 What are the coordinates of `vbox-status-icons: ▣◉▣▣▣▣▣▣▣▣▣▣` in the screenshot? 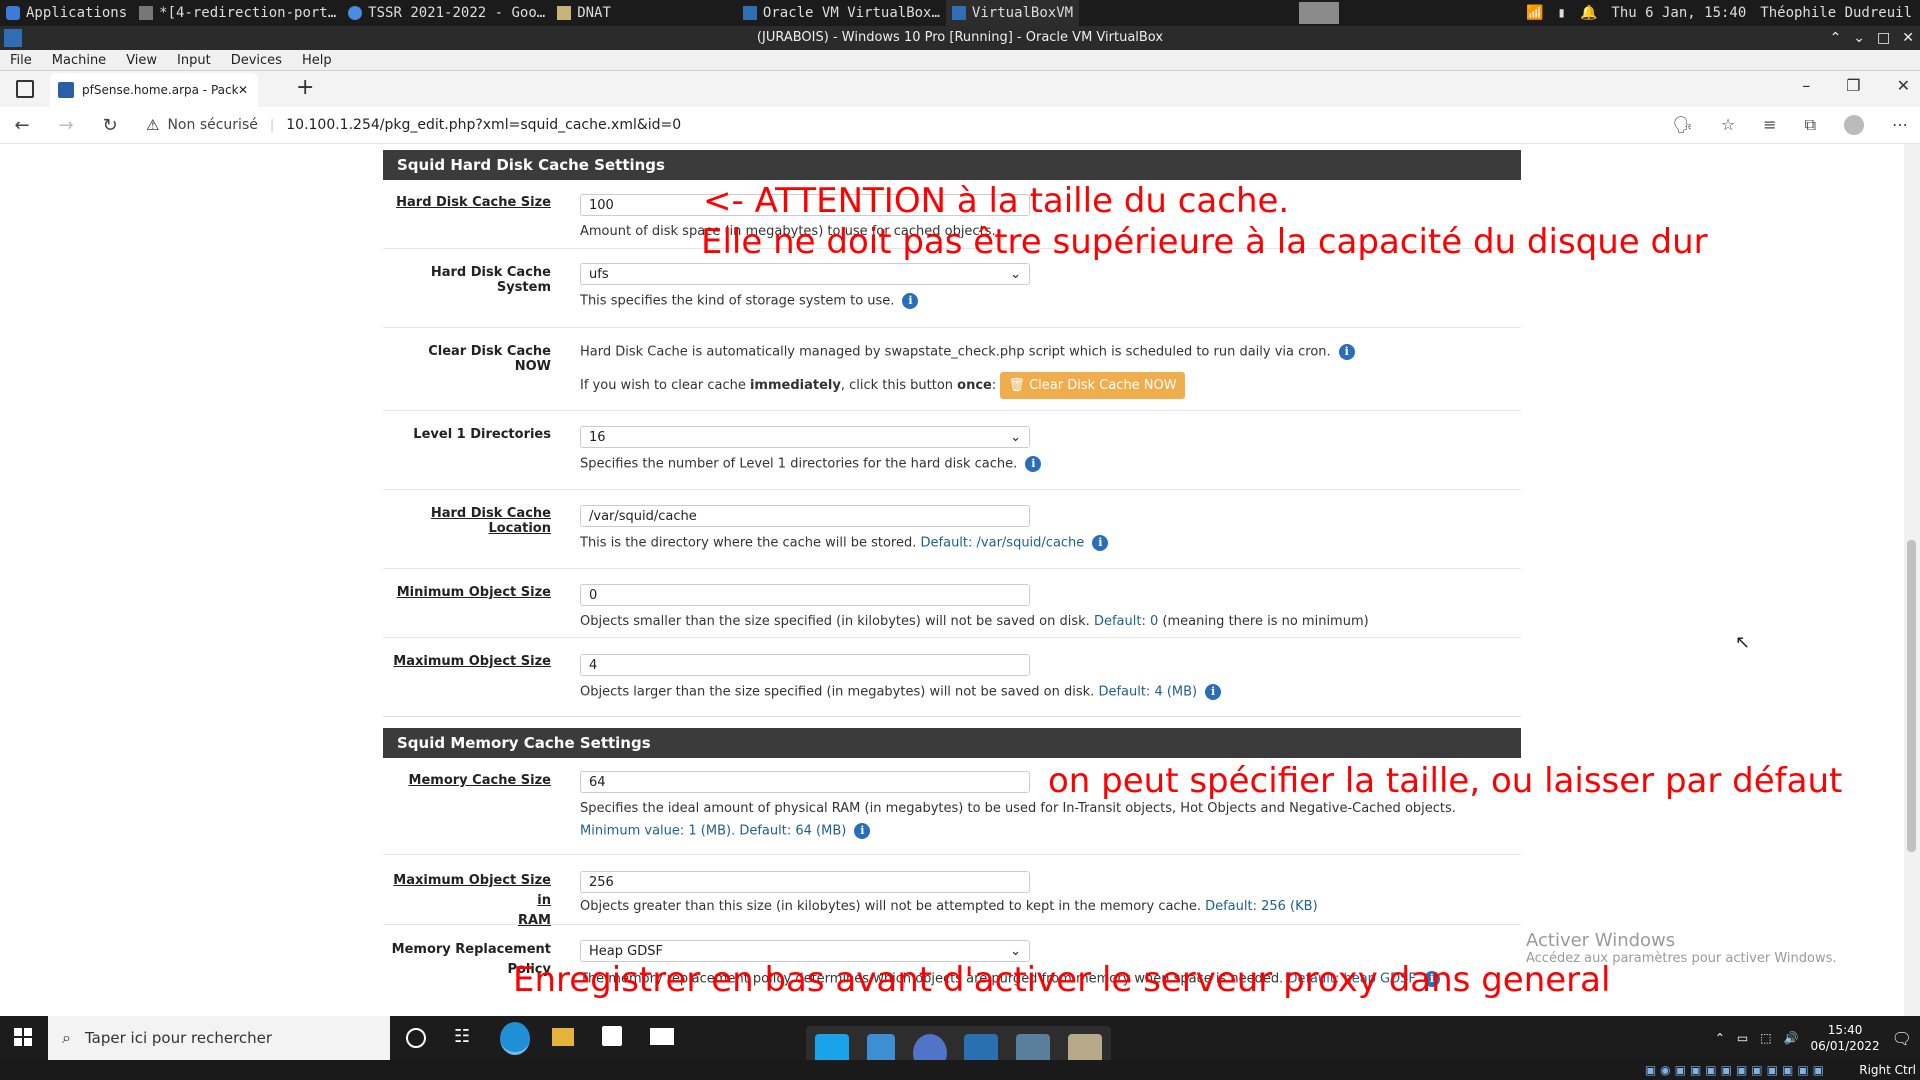 It's located at (1736, 1070).